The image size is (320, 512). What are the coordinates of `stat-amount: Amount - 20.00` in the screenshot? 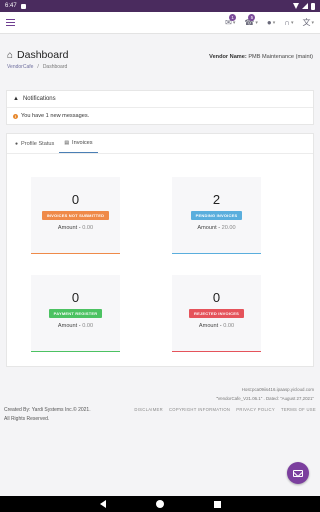 It's located at (216, 228).